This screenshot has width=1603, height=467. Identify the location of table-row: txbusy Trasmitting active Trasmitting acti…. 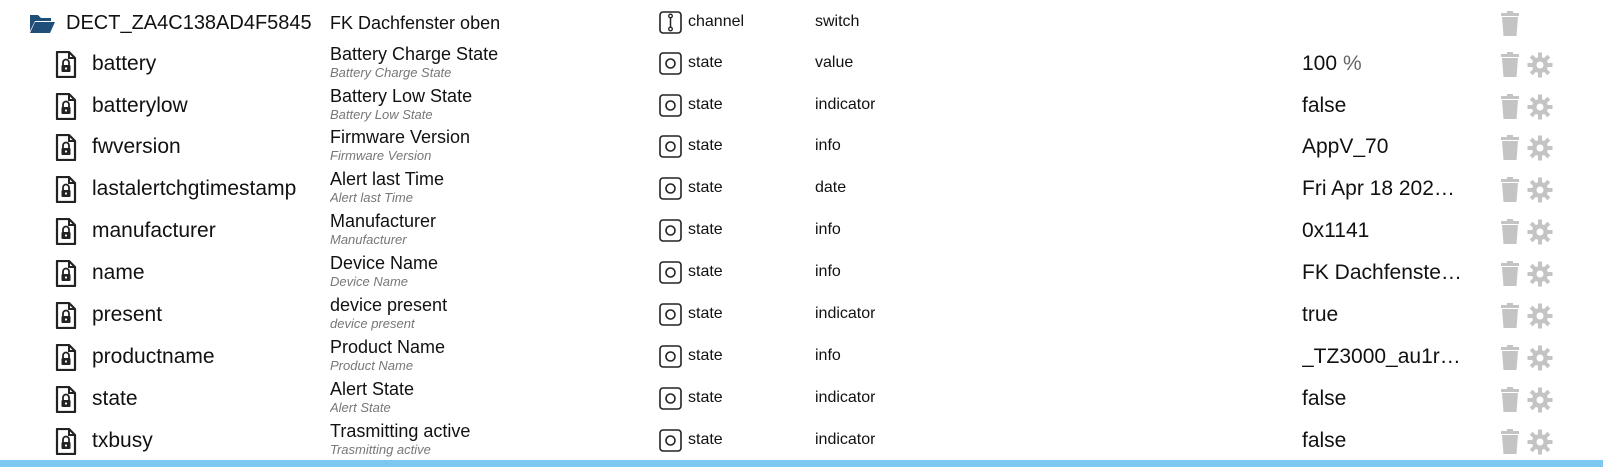
(801, 440).